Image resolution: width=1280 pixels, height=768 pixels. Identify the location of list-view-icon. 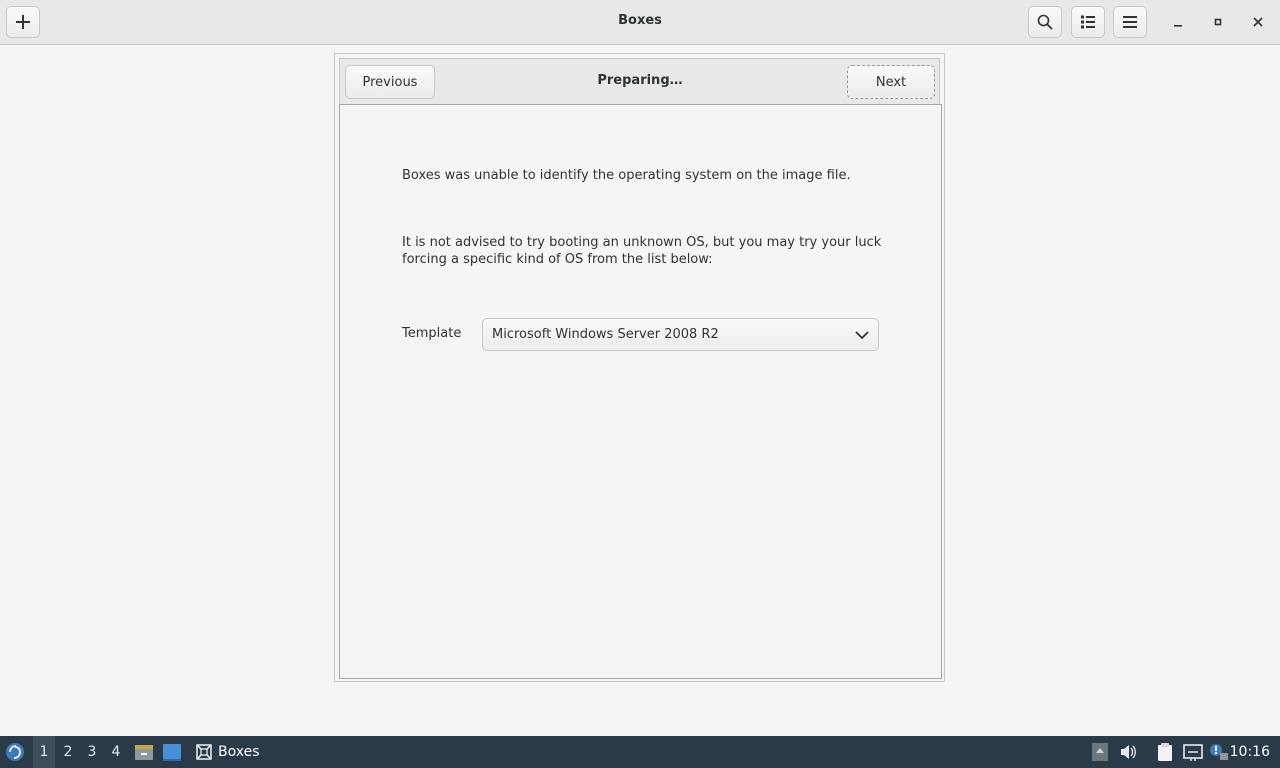
(1088, 22).